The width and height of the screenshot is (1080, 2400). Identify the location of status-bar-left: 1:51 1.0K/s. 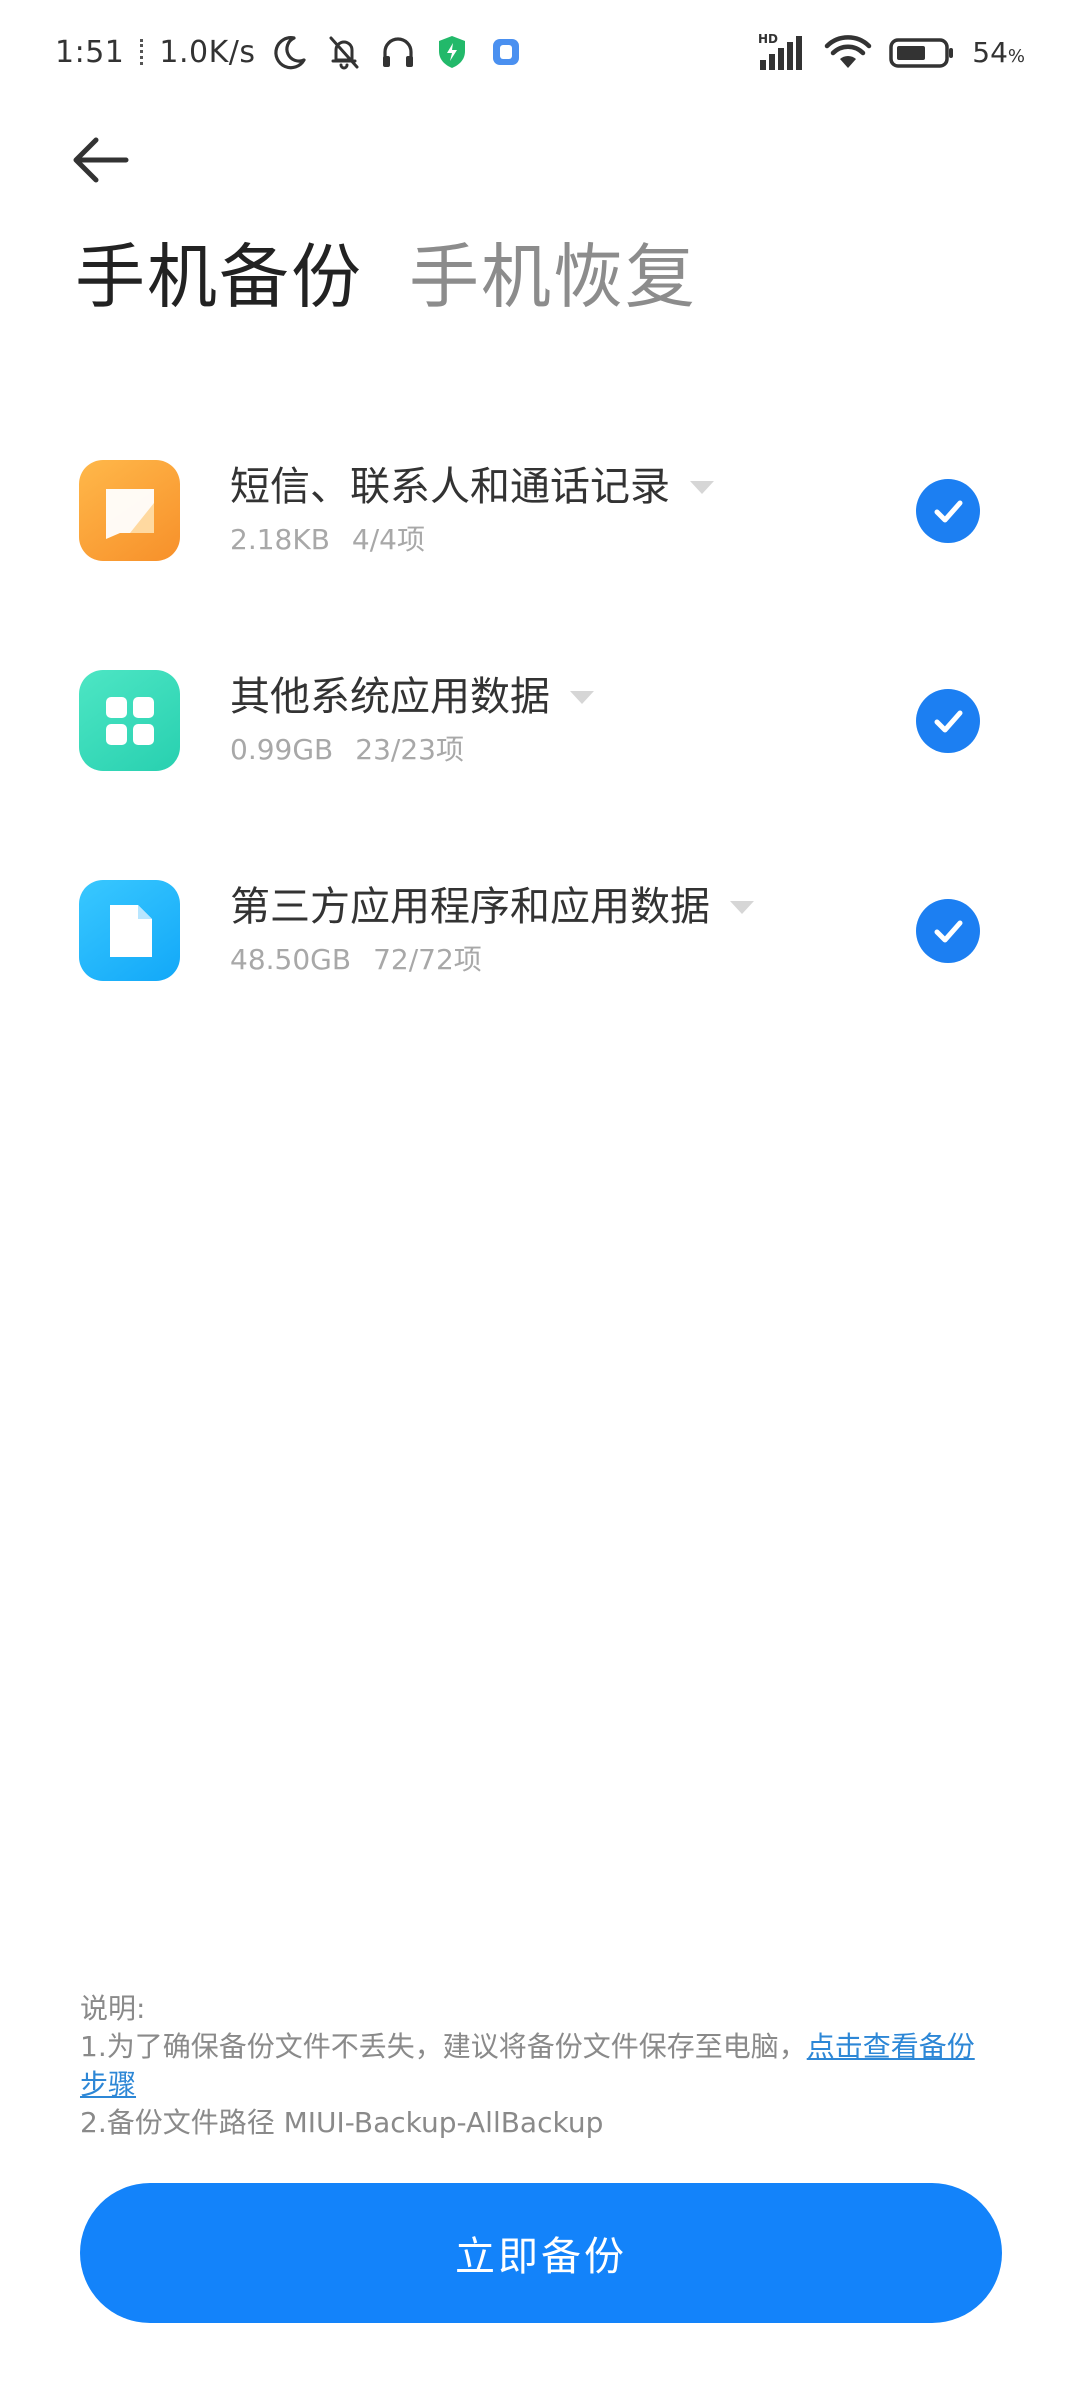
(290, 52).